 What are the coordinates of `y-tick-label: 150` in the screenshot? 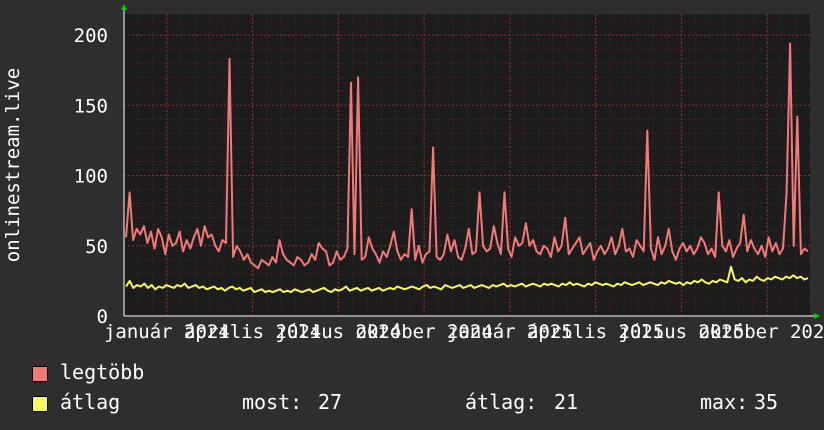 It's located at (91, 106).